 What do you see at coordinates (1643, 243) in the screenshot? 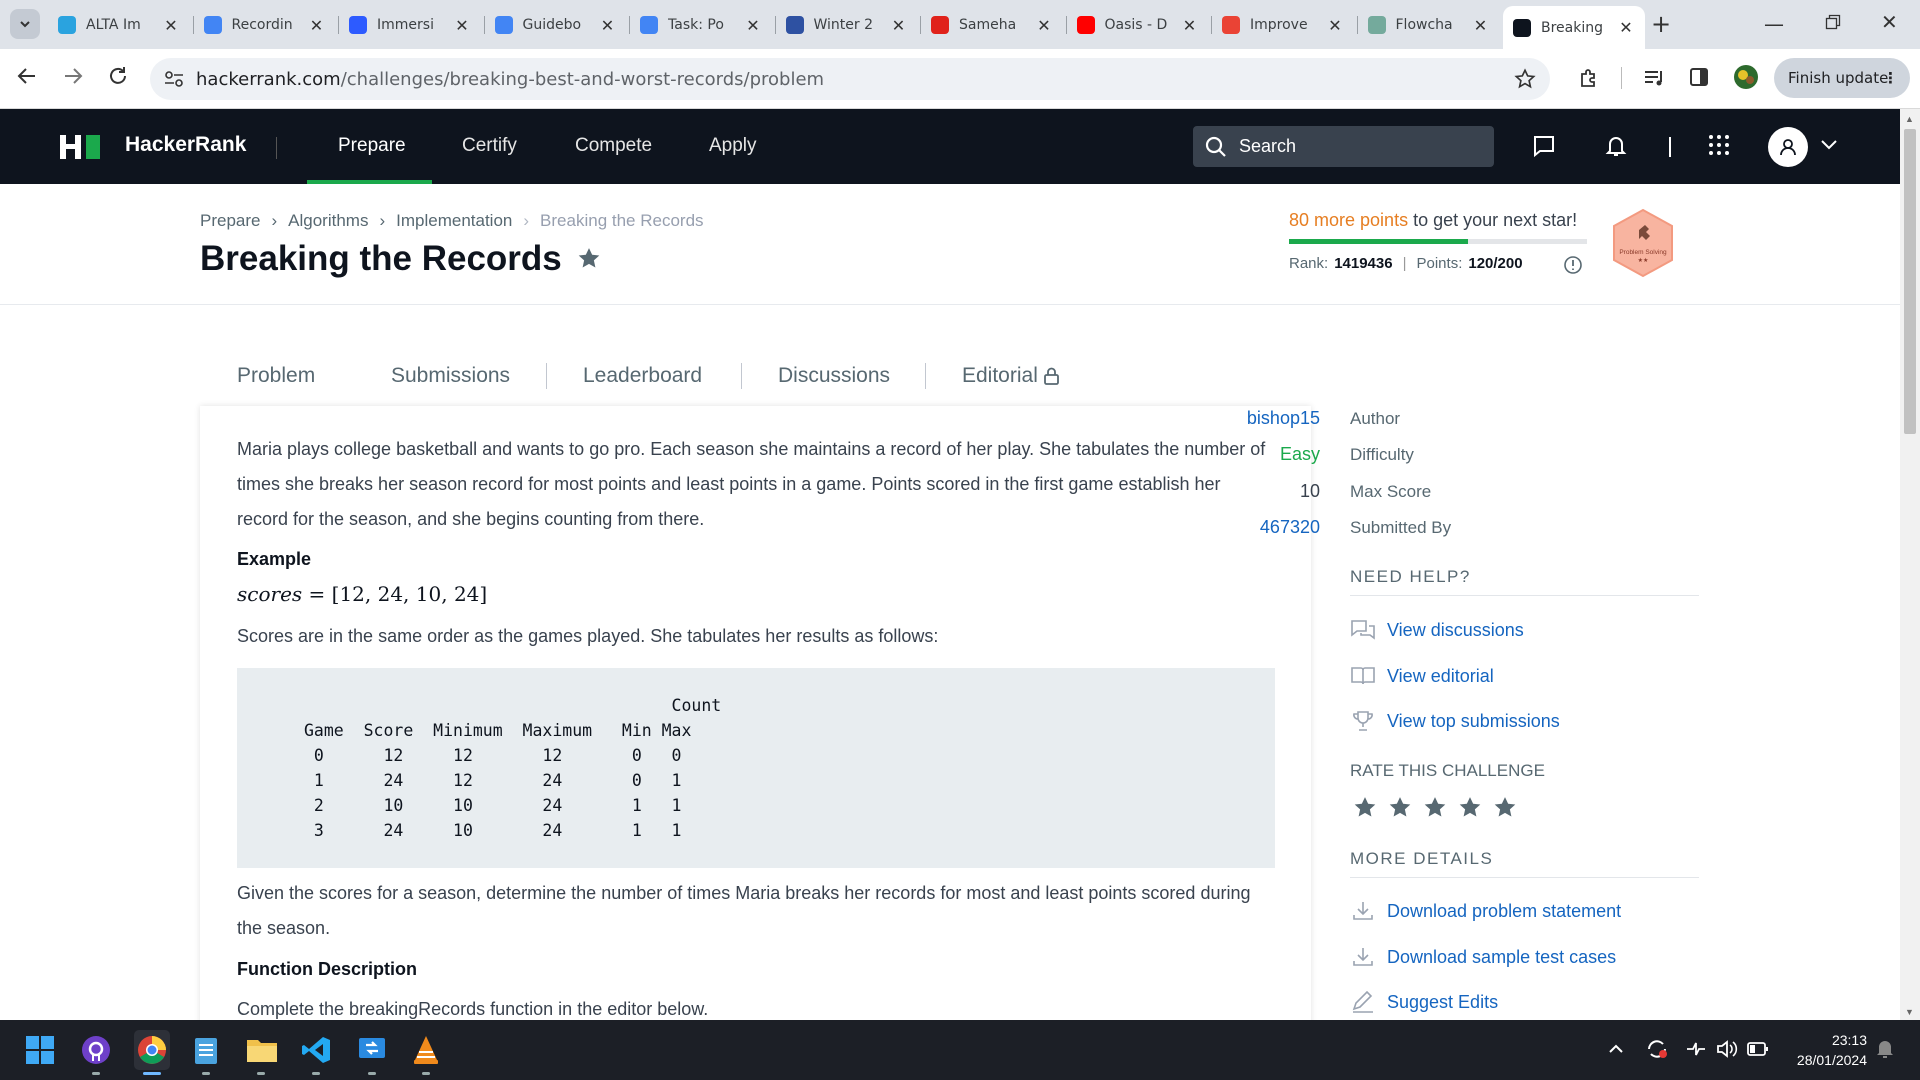
I see `problem-solving-badge: Problem Solving ★★` at bounding box center [1643, 243].